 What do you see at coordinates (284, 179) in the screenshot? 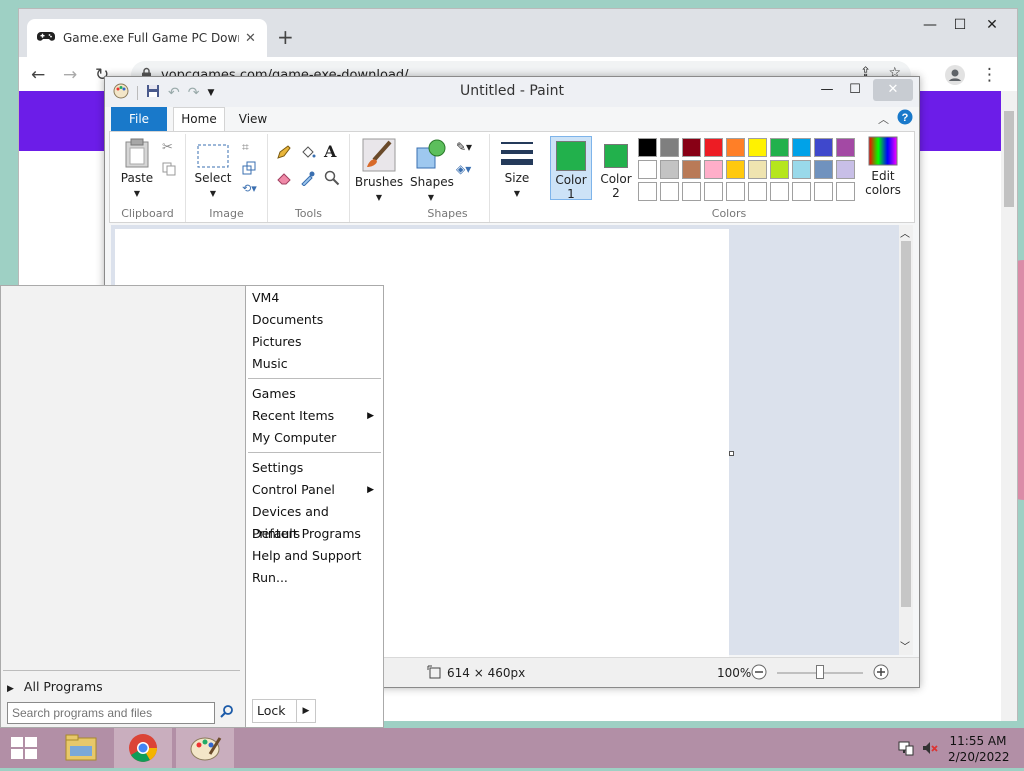
I see `eraser-icon` at bounding box center [284, 179].